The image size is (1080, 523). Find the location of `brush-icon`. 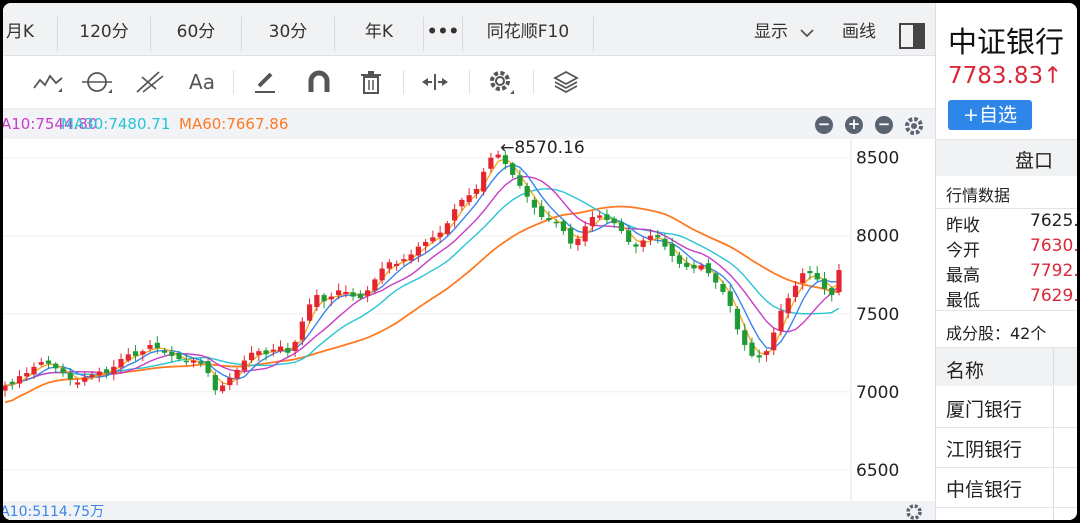

brush-icon is located at coordinates (265, 82).